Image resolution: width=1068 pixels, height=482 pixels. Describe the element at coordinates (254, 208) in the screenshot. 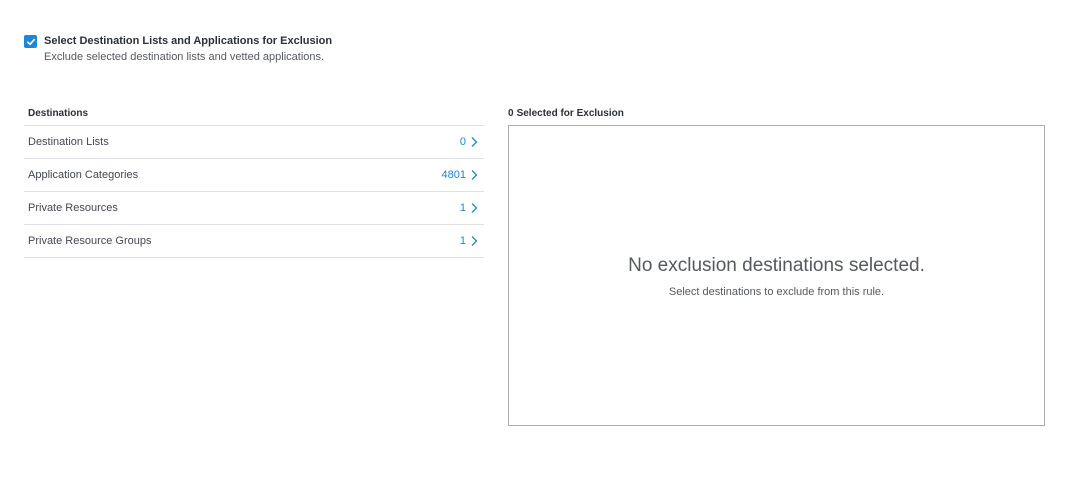

I see `destination-row-private-resources: Private Resources 1` at that location.